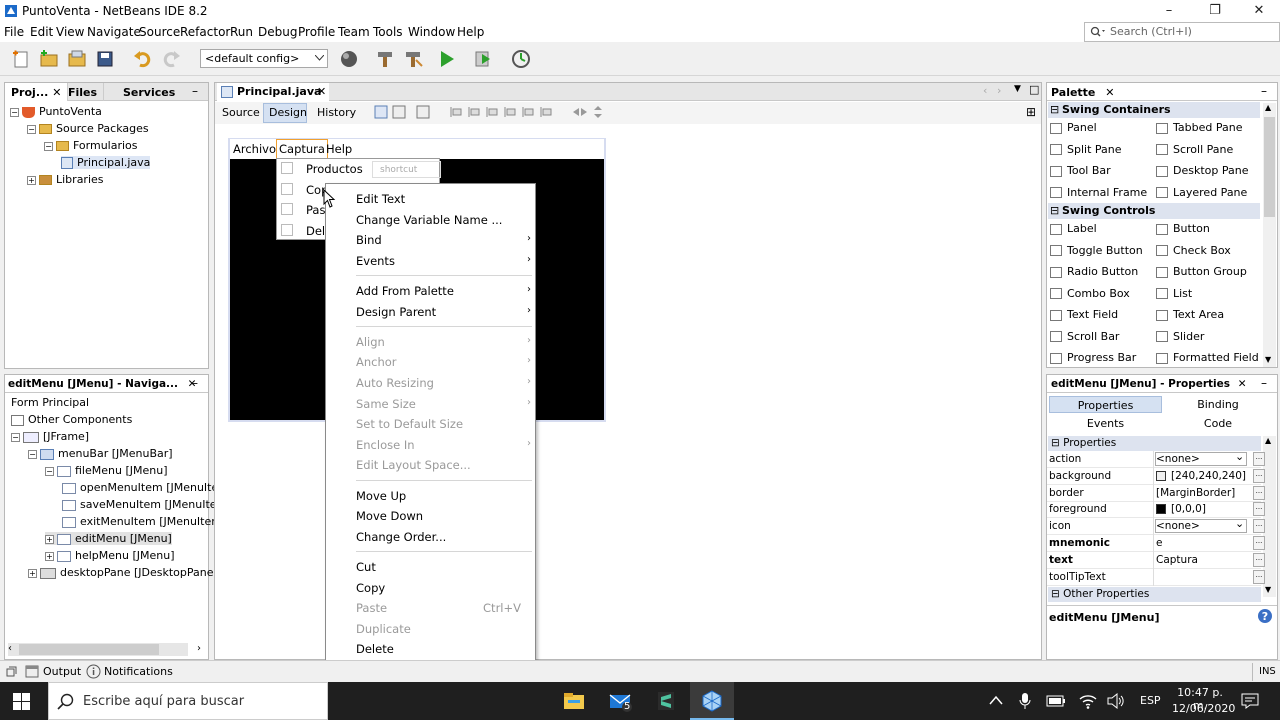 The height and width of the screenshot is (720, 1280). What do you see at coordinates (1183, 228) in the screenshot?
I see `palette-item-button: Button` at bounding box center [1183, 228].